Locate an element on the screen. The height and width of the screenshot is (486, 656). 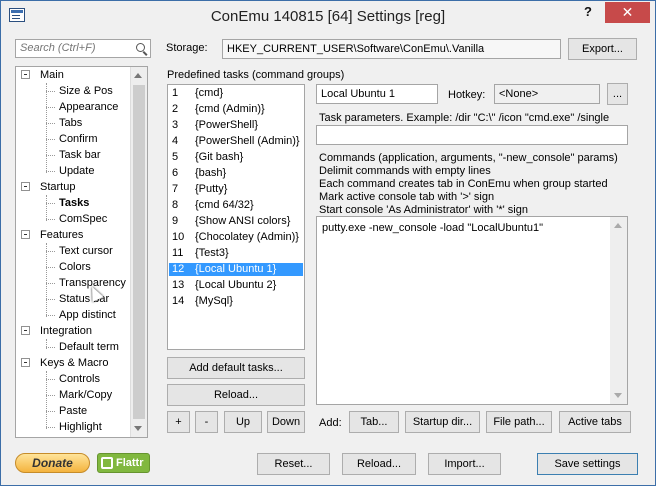
tree-item: Main is located at coordinates (42, 75).